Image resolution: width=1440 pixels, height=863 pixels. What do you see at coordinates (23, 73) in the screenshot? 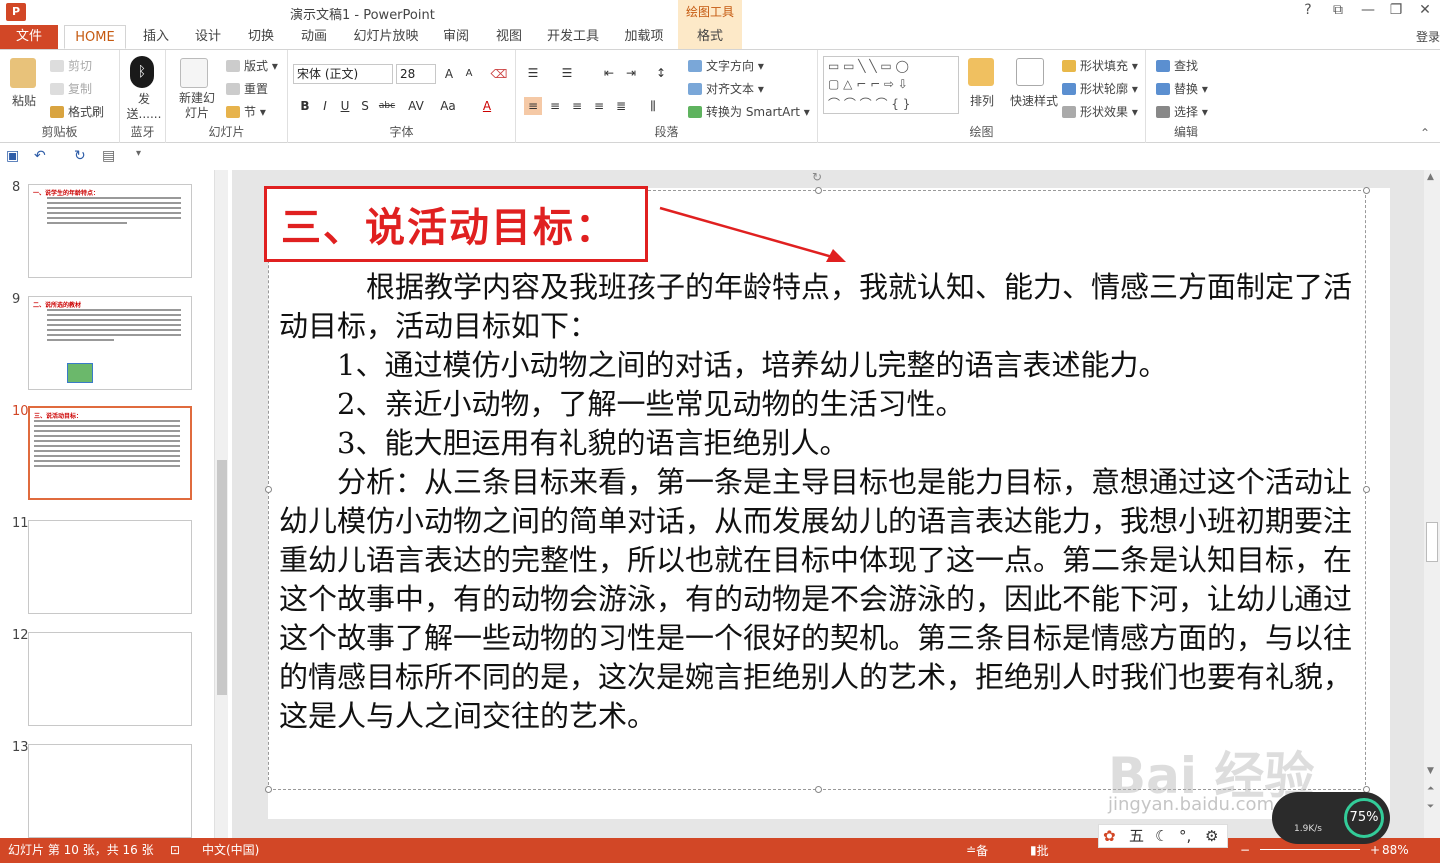
I see `paste-icon` at bounding box center [23, 73].